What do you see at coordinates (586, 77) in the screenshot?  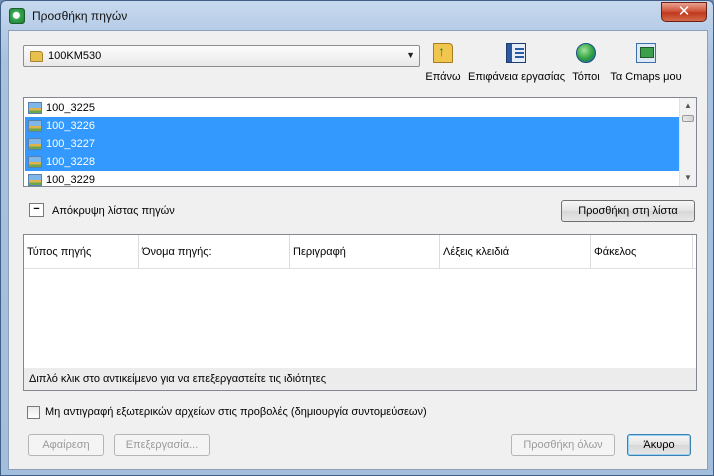 I see `places-label: Τόποι` at bounding box center [586, 77].